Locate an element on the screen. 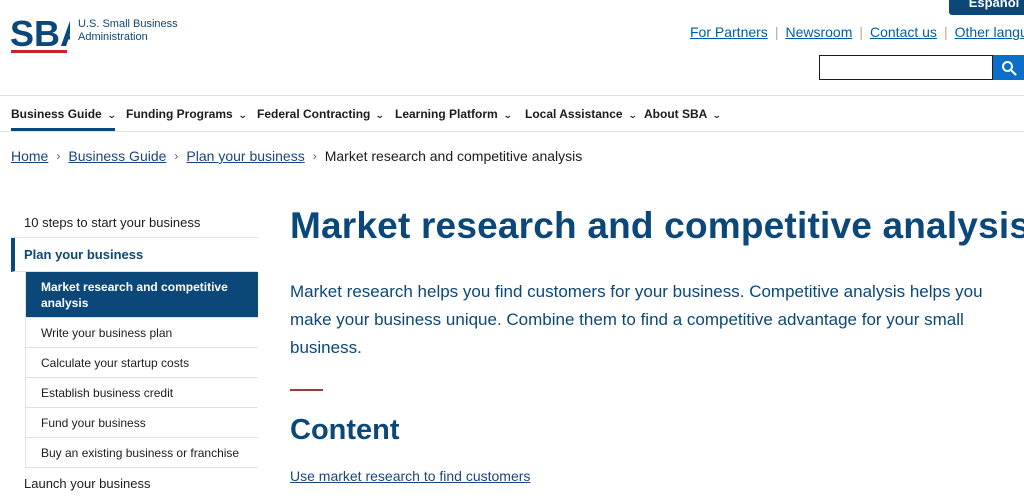 The width and height of the screenshot is (1024, 500). nav-learning-platform: Learning Platform ⌄ is located at coordinates (454, 114).